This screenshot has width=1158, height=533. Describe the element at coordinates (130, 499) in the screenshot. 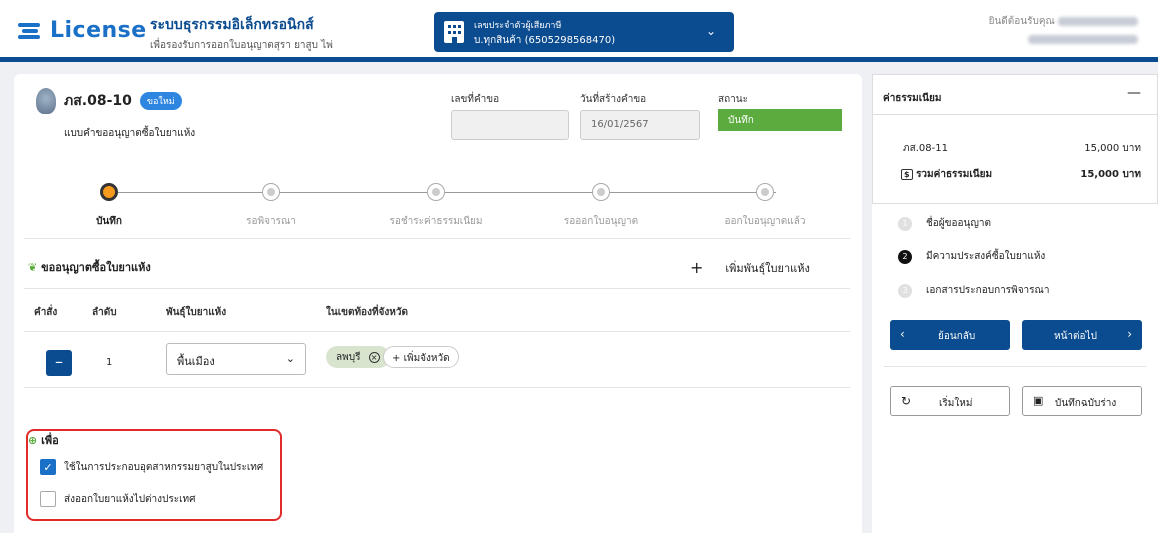

I see `purpose-label-export: ส่งออกใบยาแห้งไปต่างประเทศ` at that location.